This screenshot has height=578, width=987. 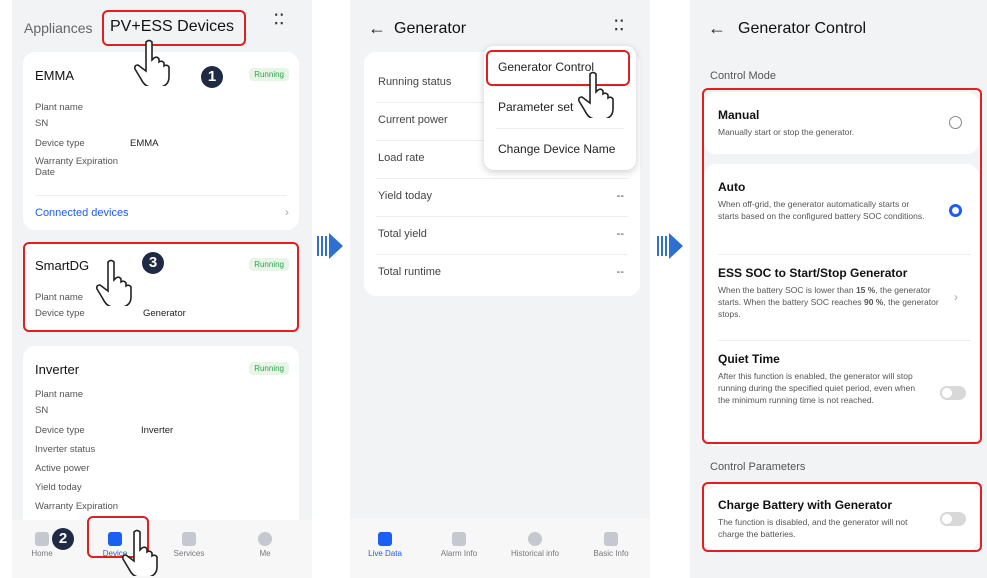 I want to click on nav-services: Services, so click(x=189, y=545).